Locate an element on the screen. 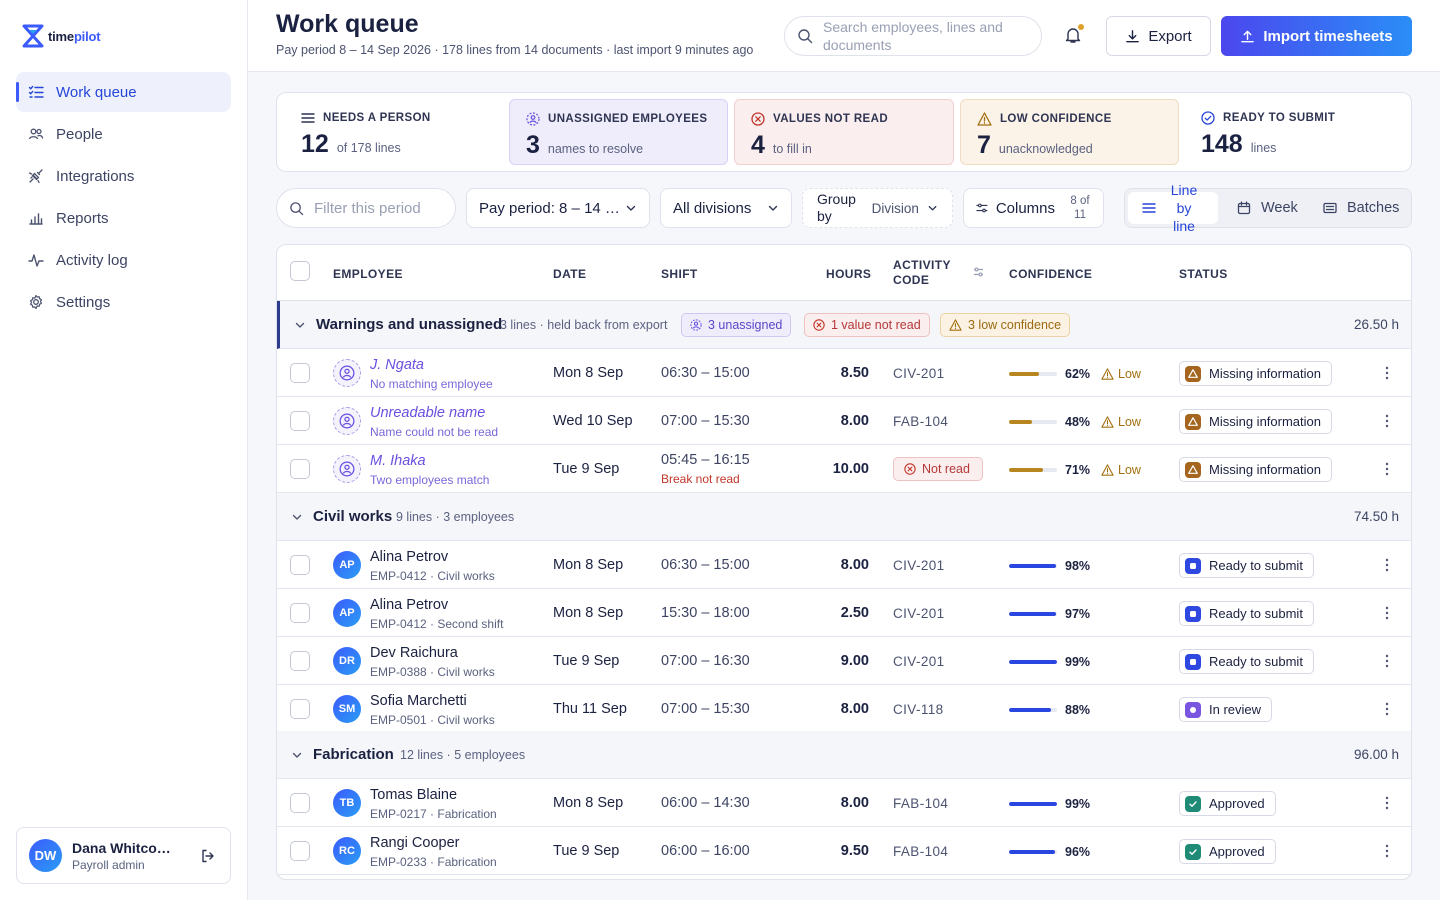  division-select: All divisions is located at coordinates (726, 208).